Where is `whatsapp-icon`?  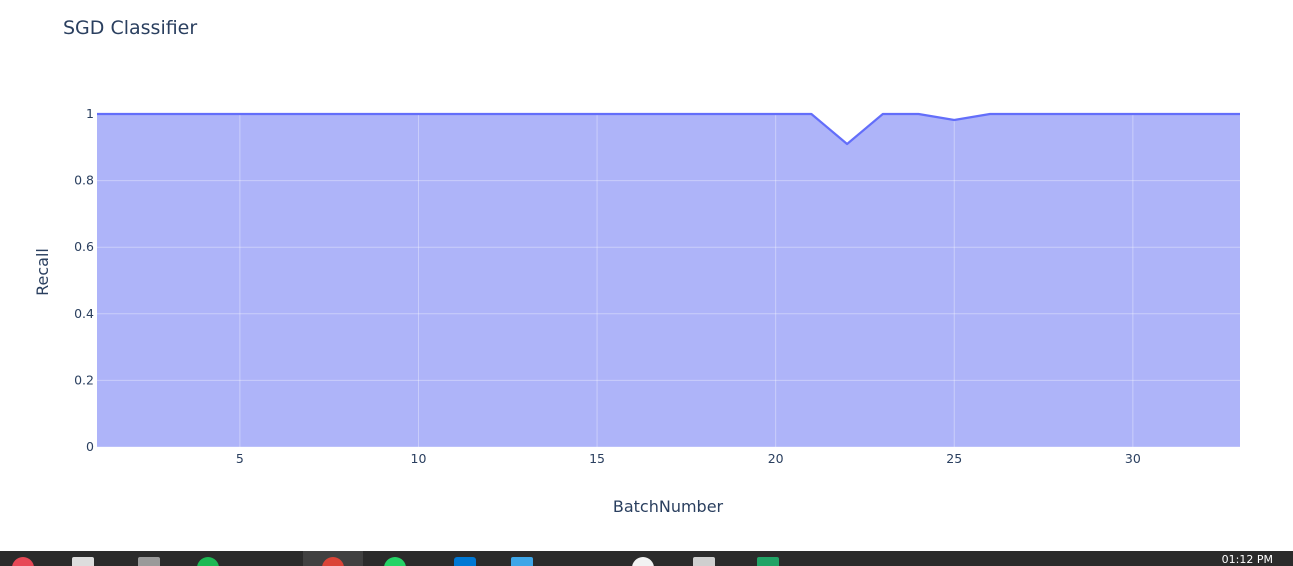 whatsapp-icon is located at coordinates (395, 561).